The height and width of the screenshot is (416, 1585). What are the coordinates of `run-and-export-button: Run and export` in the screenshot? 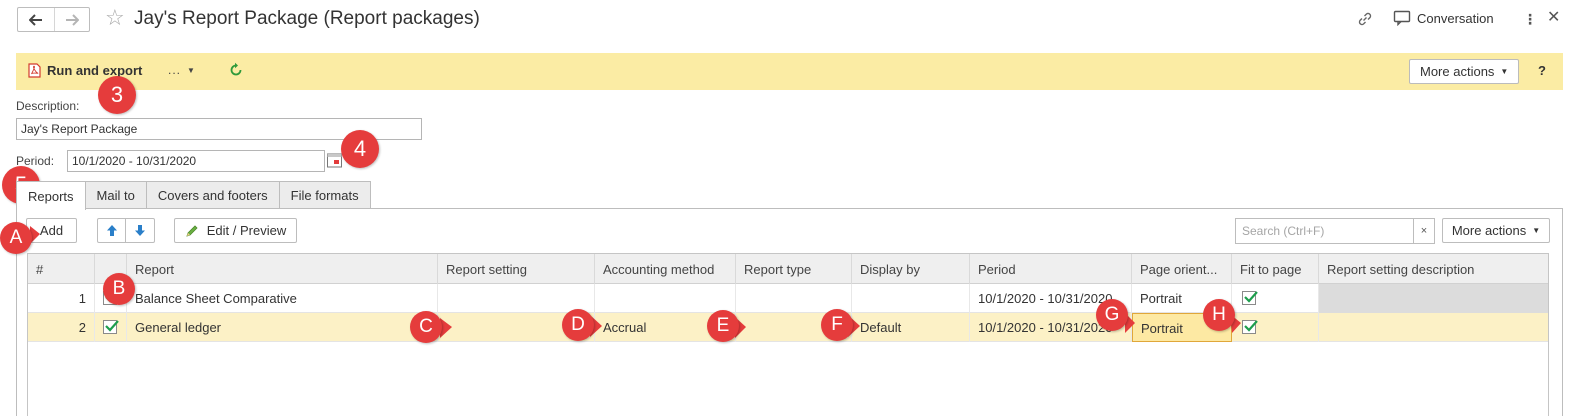 It's located at (85, 70).